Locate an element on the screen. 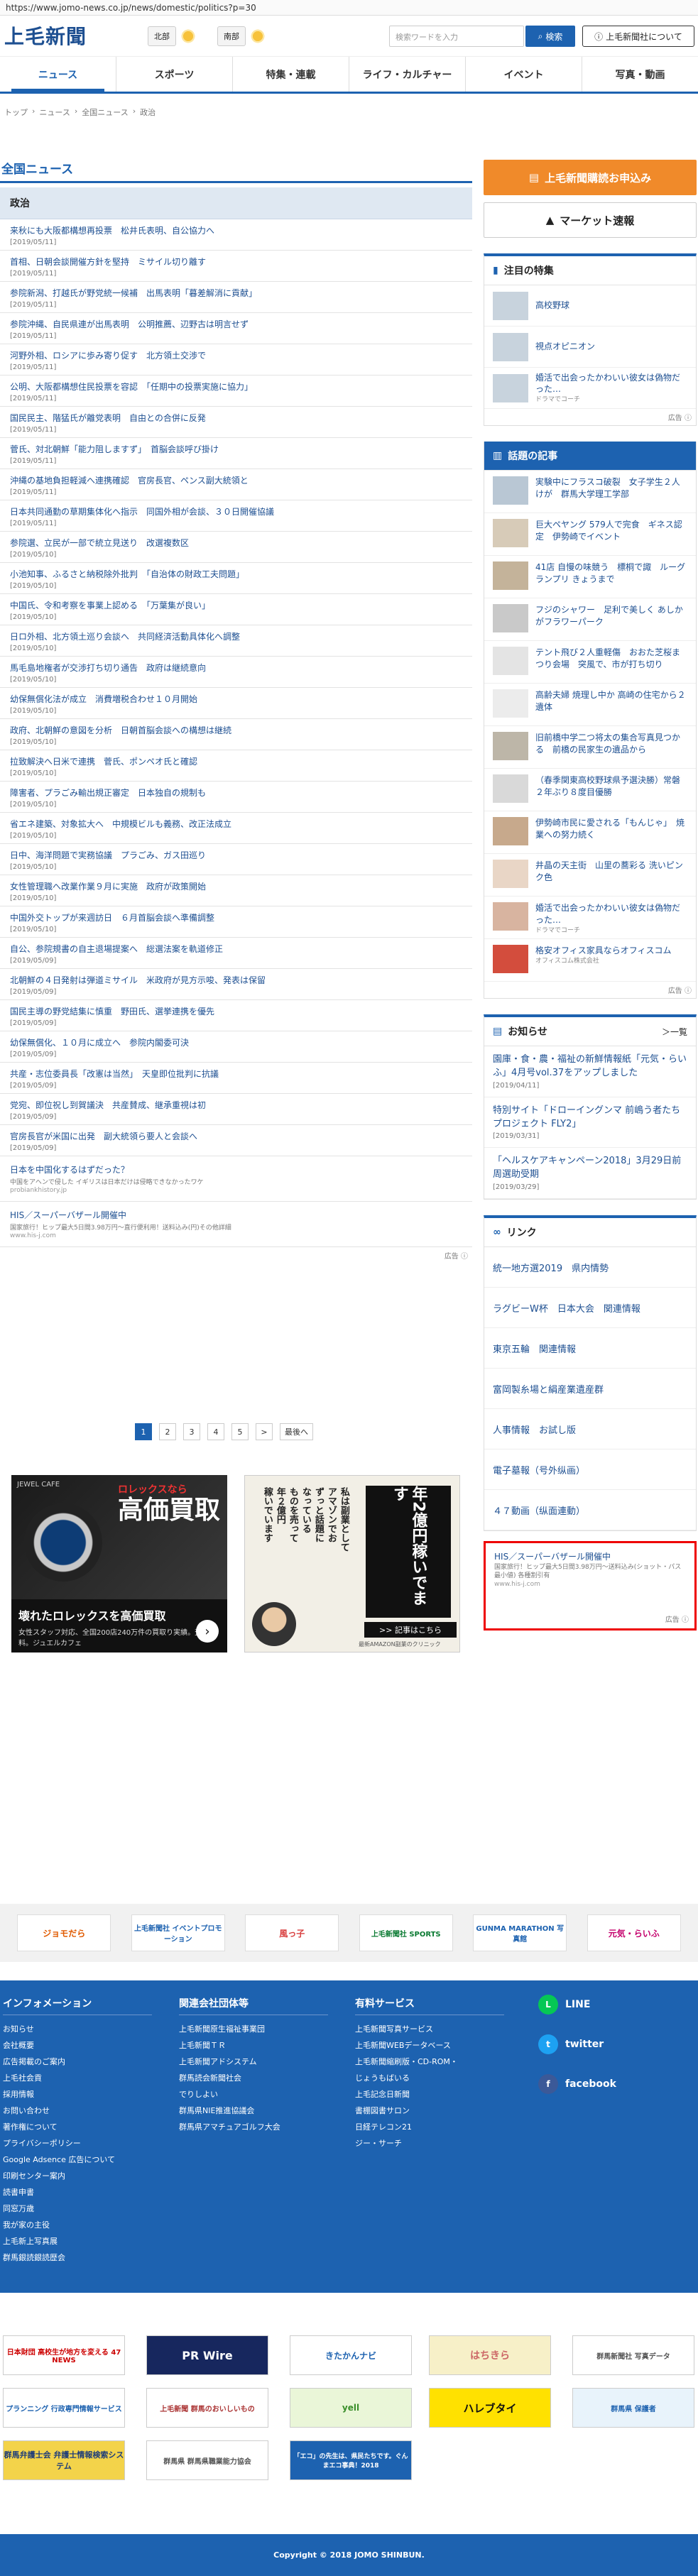  footer-banner: yell is located at coordinates (351, 2408).